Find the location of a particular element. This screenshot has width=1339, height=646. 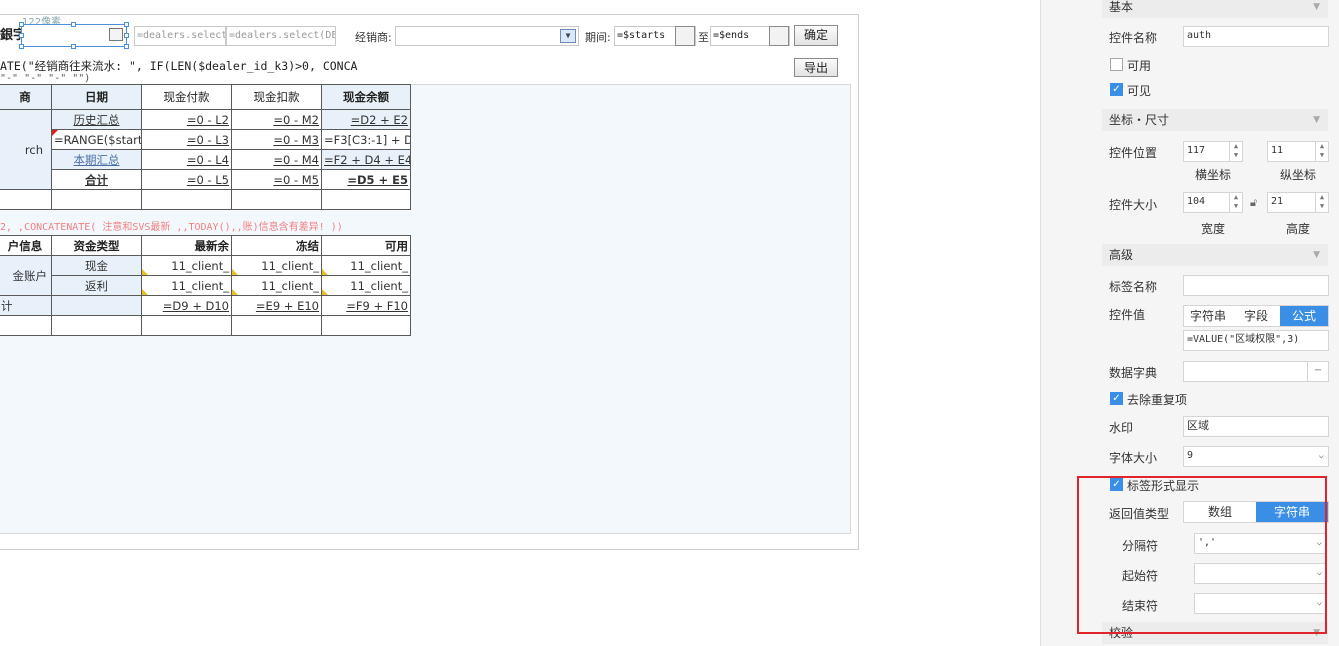

section-validation: 校验 ▼ is located at coordinates (1215, 633).